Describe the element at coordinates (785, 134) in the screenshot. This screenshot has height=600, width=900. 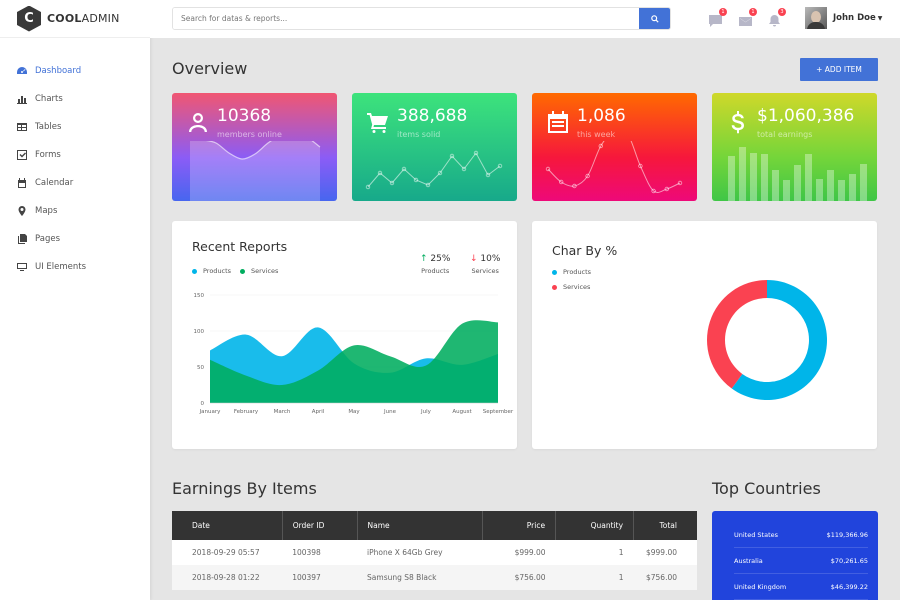
I see `stat-label: total earnings` at that location.